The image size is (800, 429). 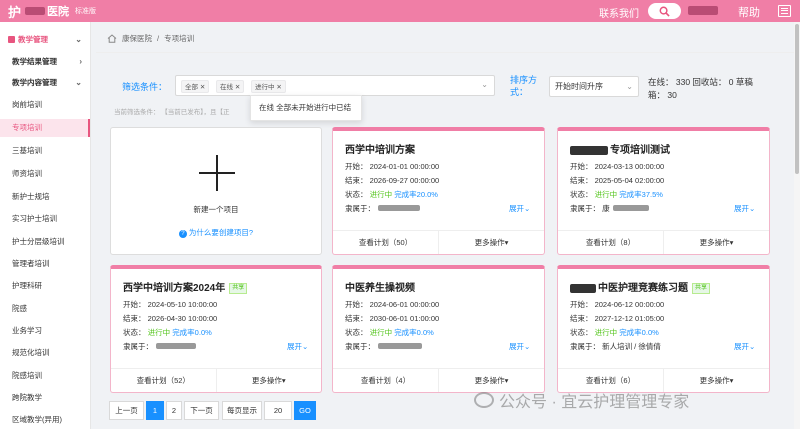 What do you see at coordinates (701, 288) in the screenshot?
I see `share-badge: 共享` at bounding box center [701, 288].